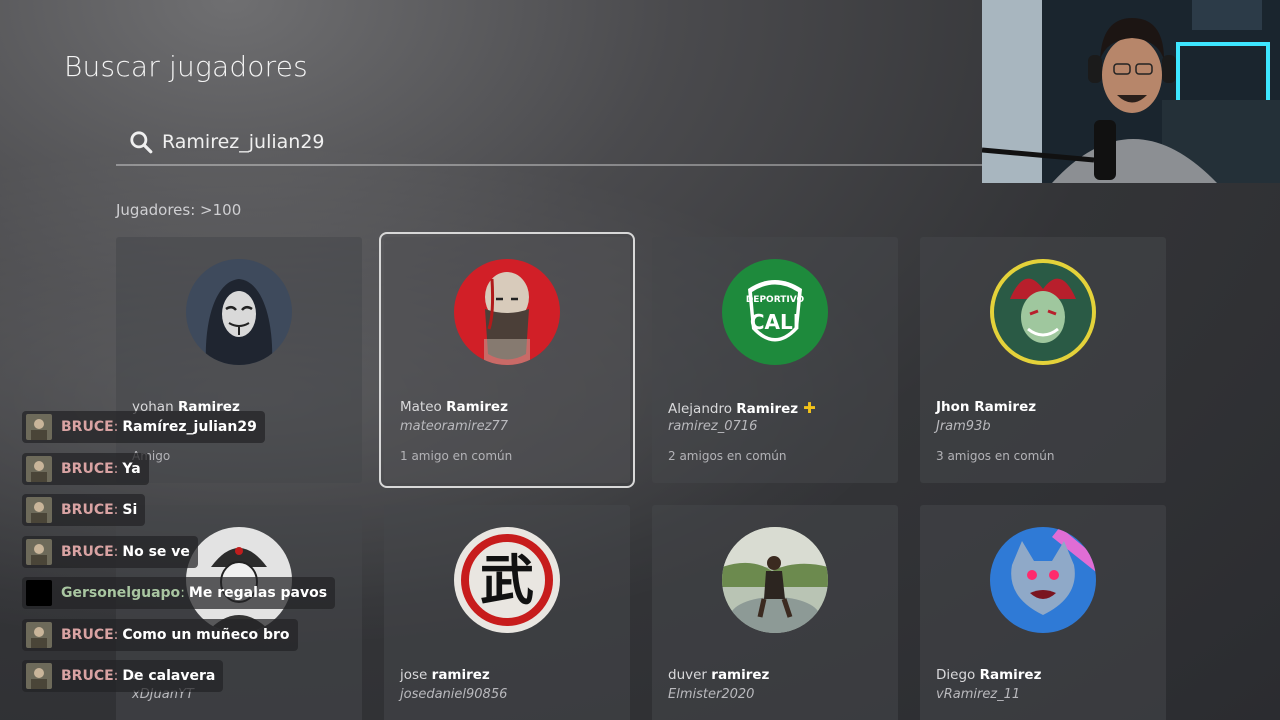 This screenshot has height=720, width=1280. Describe the element at coordinates (995, 456) in the screenshot. I see `mutual-friends: 3 amigos en común` at that location.